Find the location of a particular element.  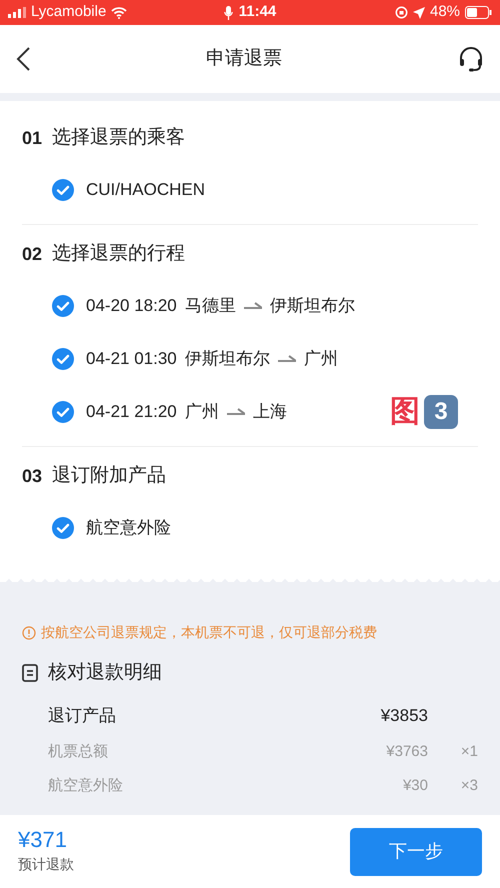

arrival-city: 广州 is located at coordinates (321, 359).